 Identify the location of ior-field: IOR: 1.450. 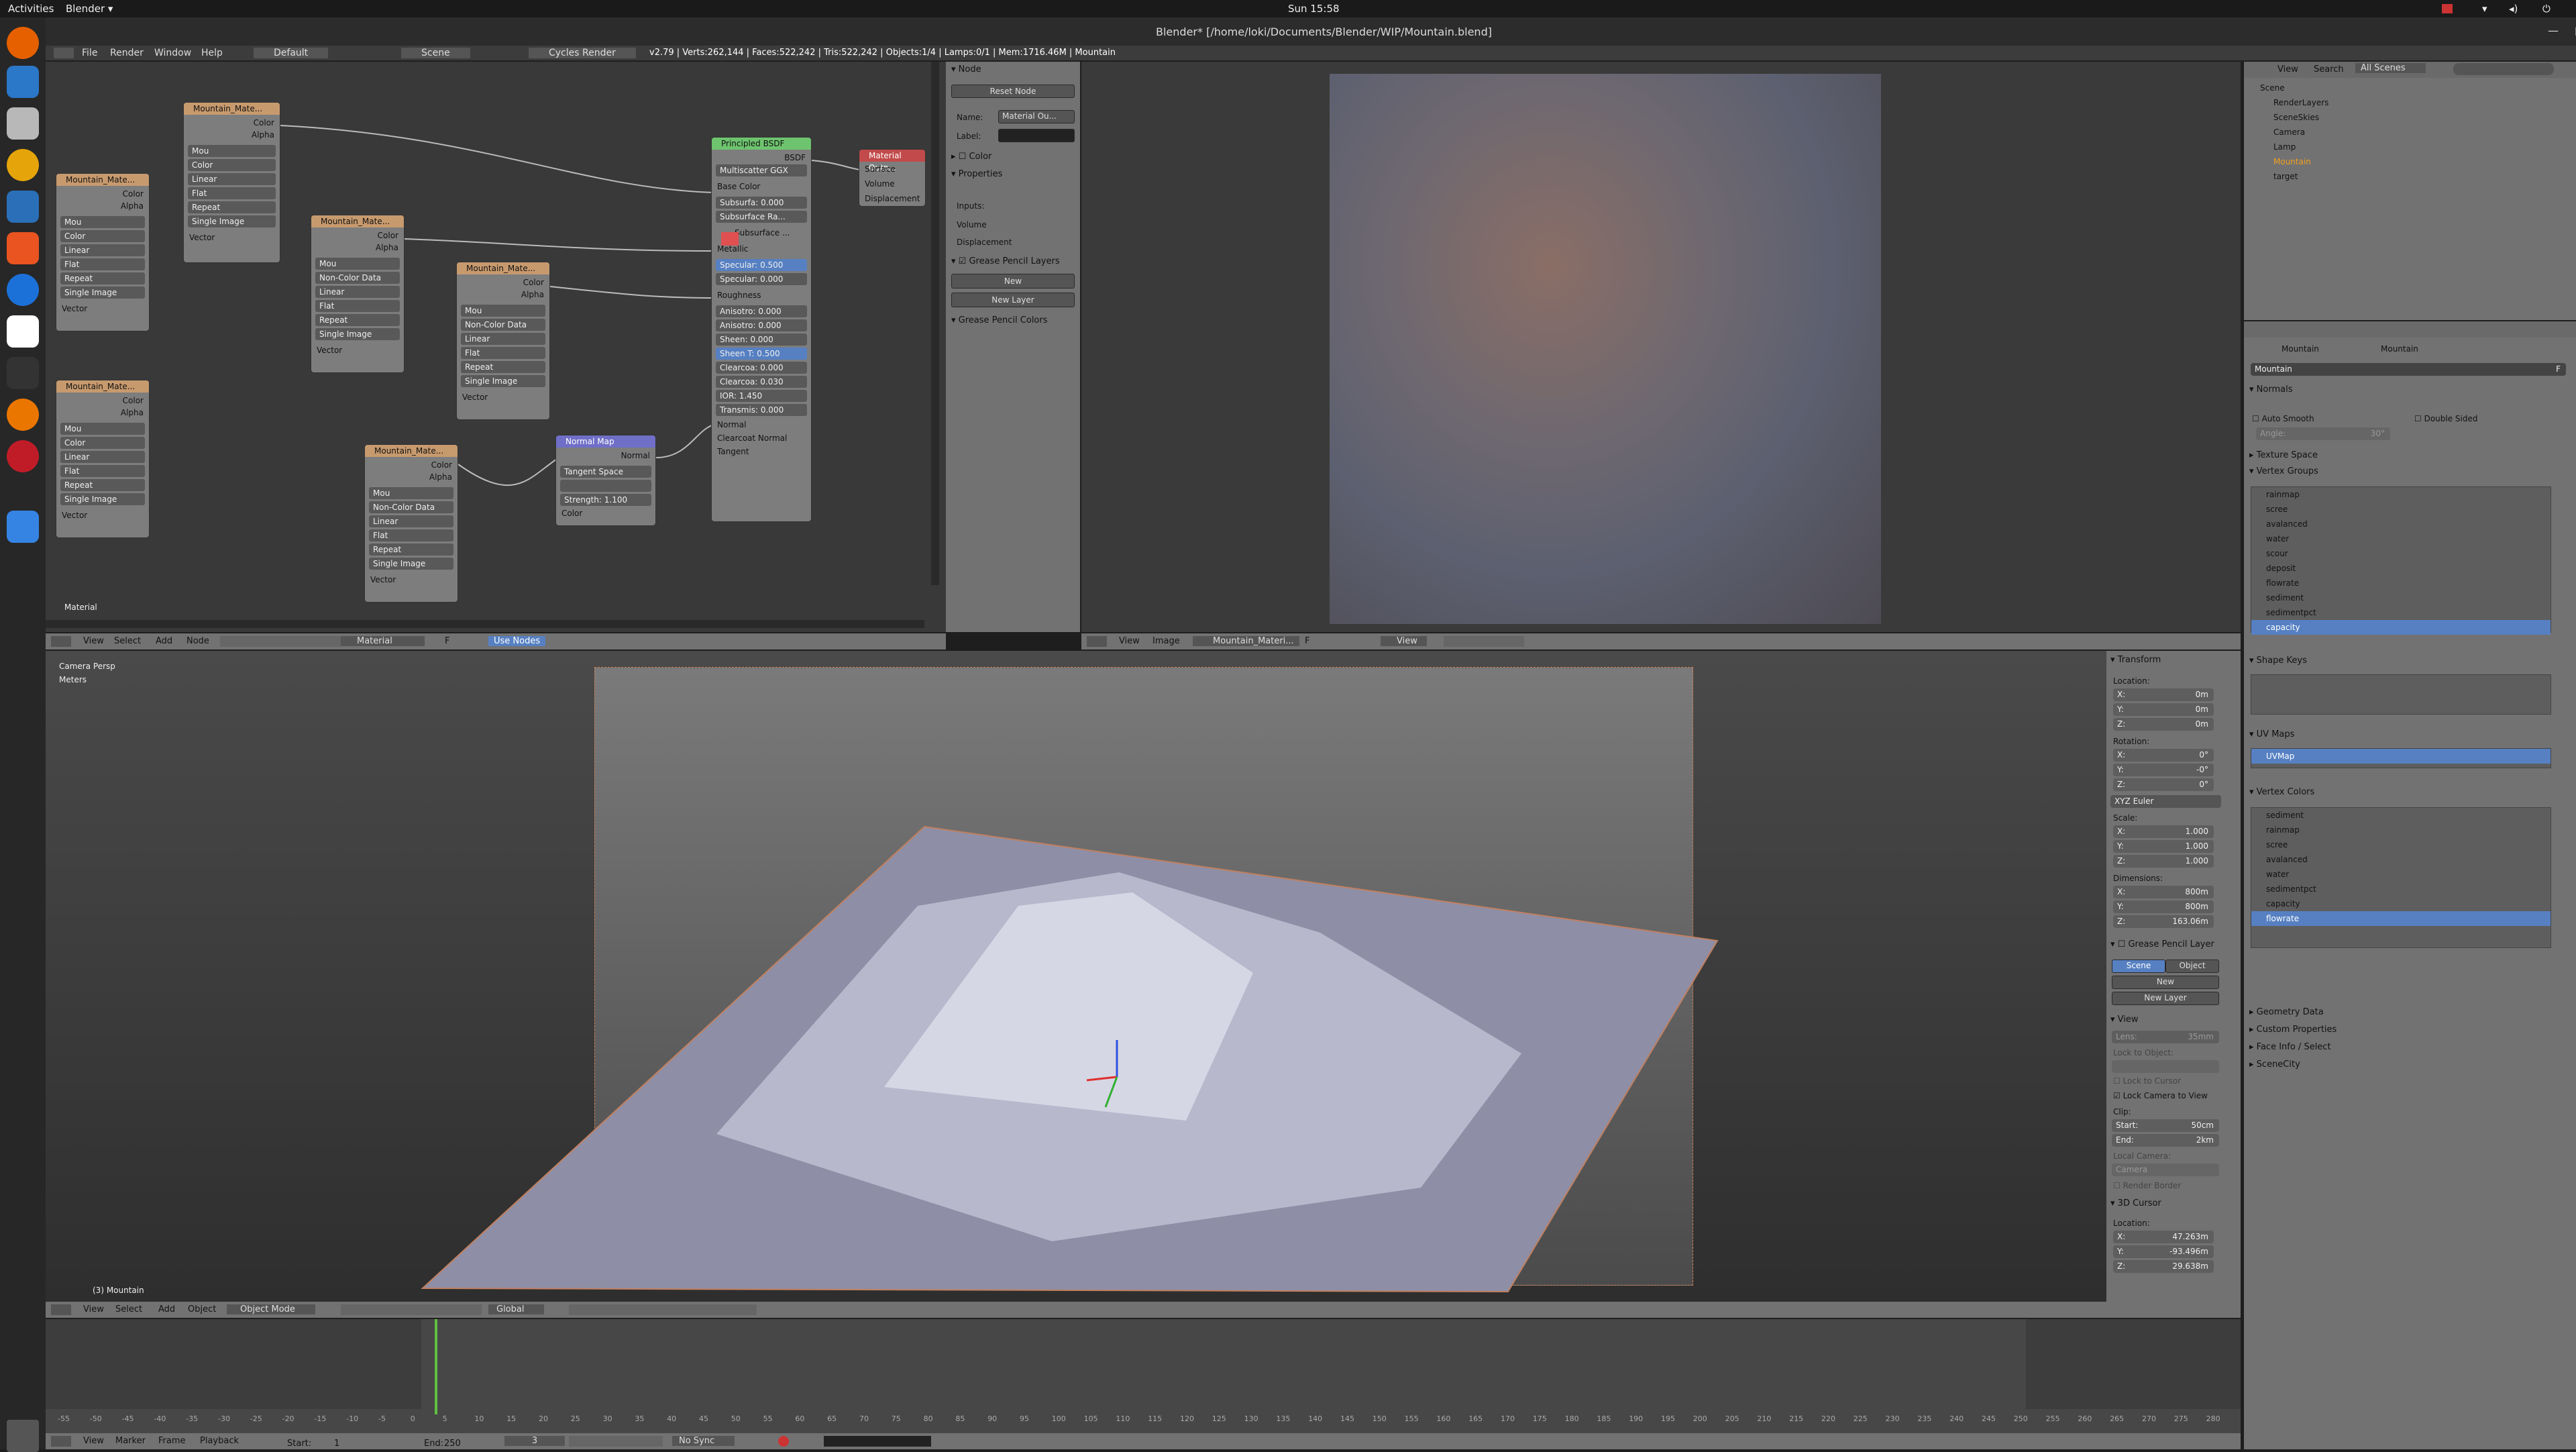
(761, 396).